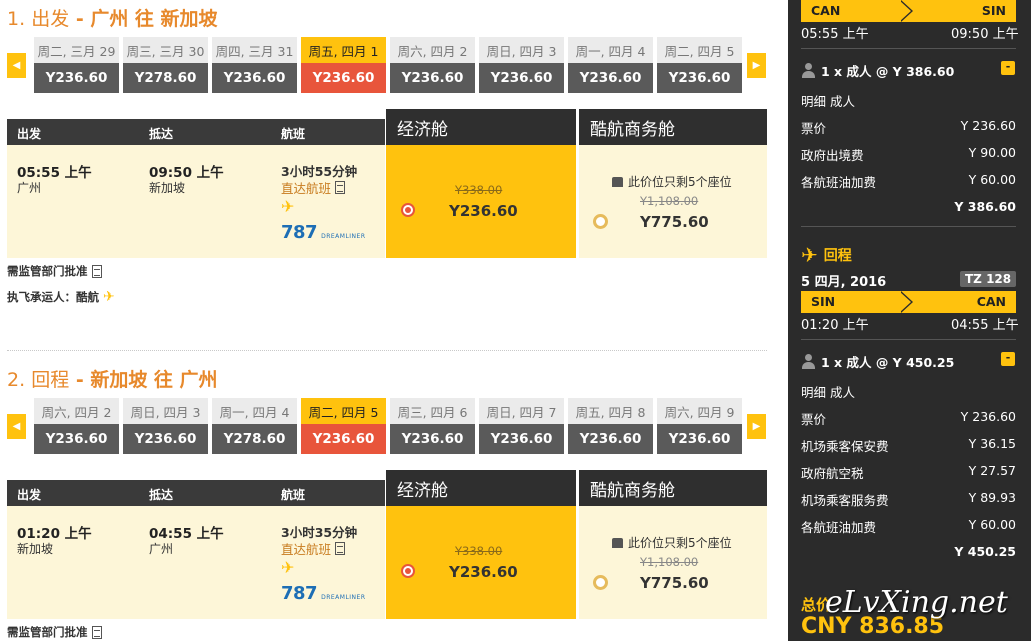 The height and width of the screenshot is (641, 1031). What do you see at coordinates (674, 222) in the screenshot?
I see `business-price: Y775.60` at bounding box center [674, 222].